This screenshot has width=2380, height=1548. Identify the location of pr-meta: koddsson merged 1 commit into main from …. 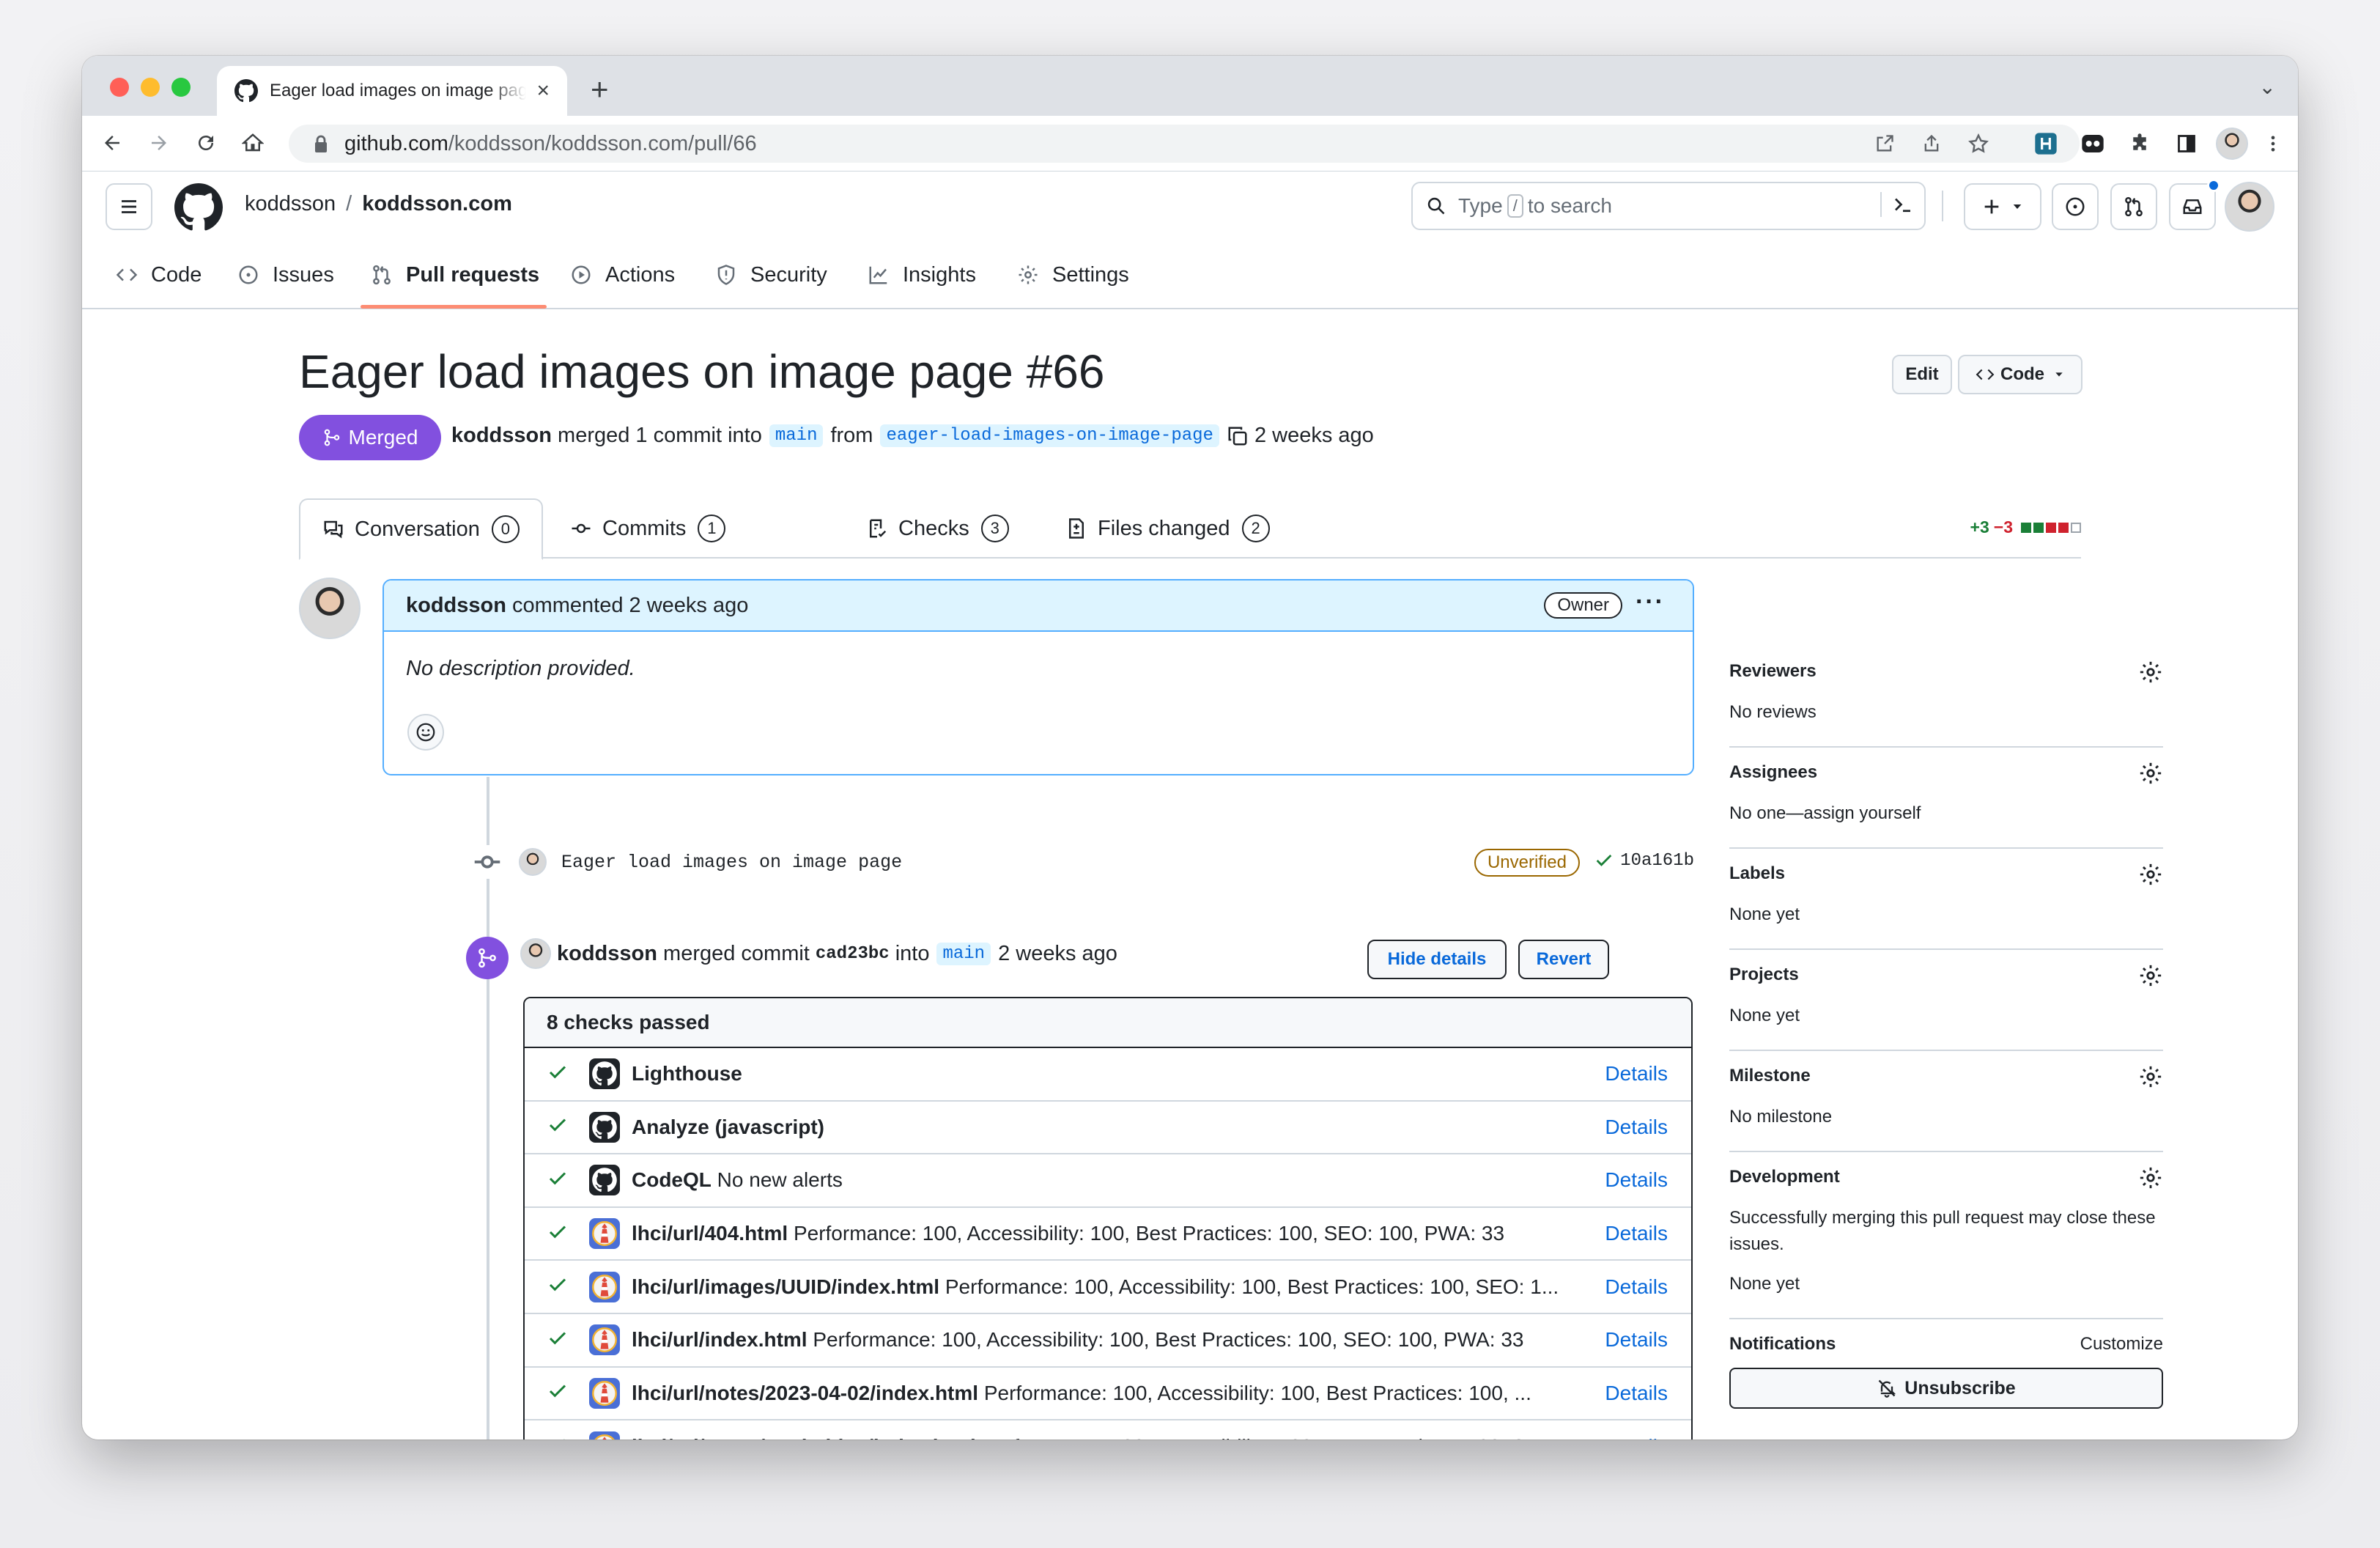
(912, 436).